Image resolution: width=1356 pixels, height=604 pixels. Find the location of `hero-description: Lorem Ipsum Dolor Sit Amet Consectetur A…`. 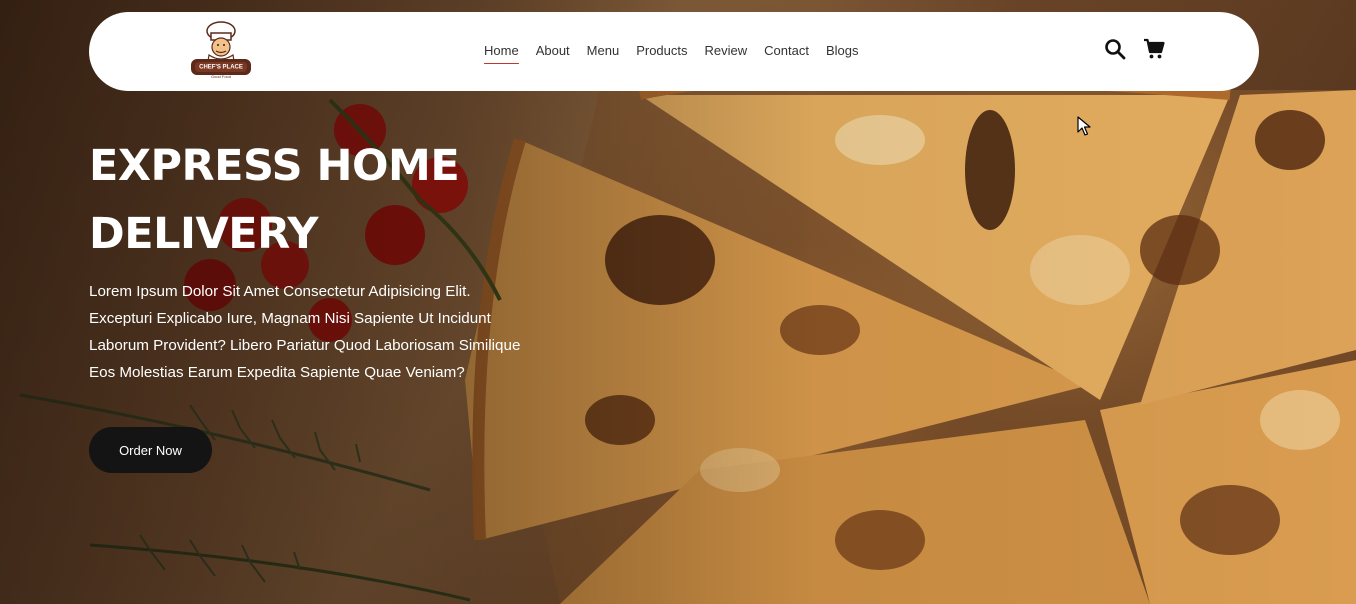

hero-description: Lorem Ipsum Dolor Sit Amet Consectetur A… is located at coordinates (305, 332).